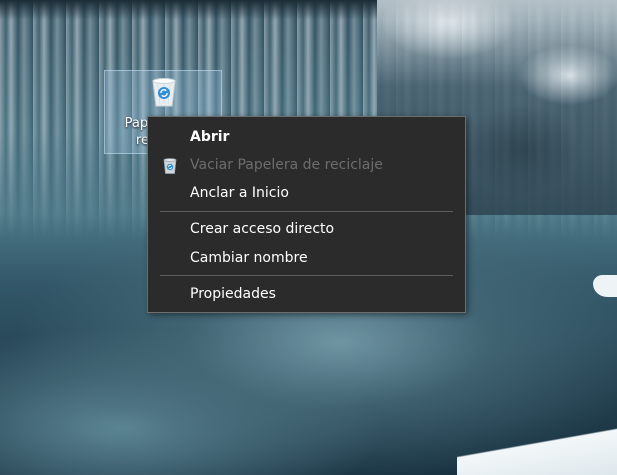 This screenshot has width=617, height=475. I want to click on menu-item-pin-to-start: Anclar a Inicio, so click(306, 193).